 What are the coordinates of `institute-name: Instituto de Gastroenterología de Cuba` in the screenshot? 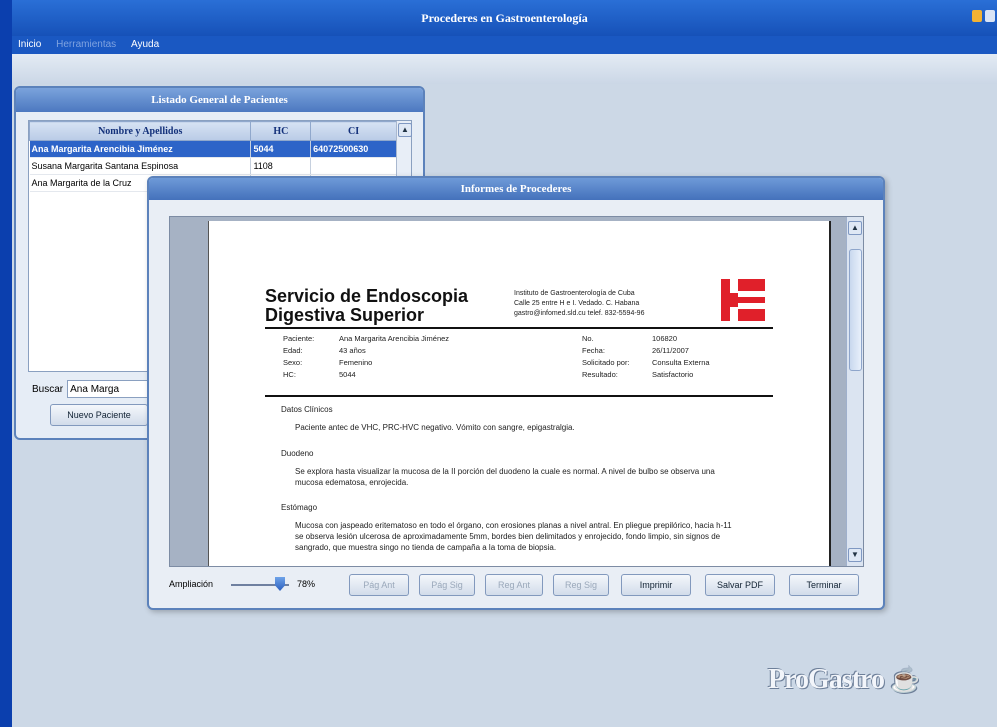 It's located at (574, 293).